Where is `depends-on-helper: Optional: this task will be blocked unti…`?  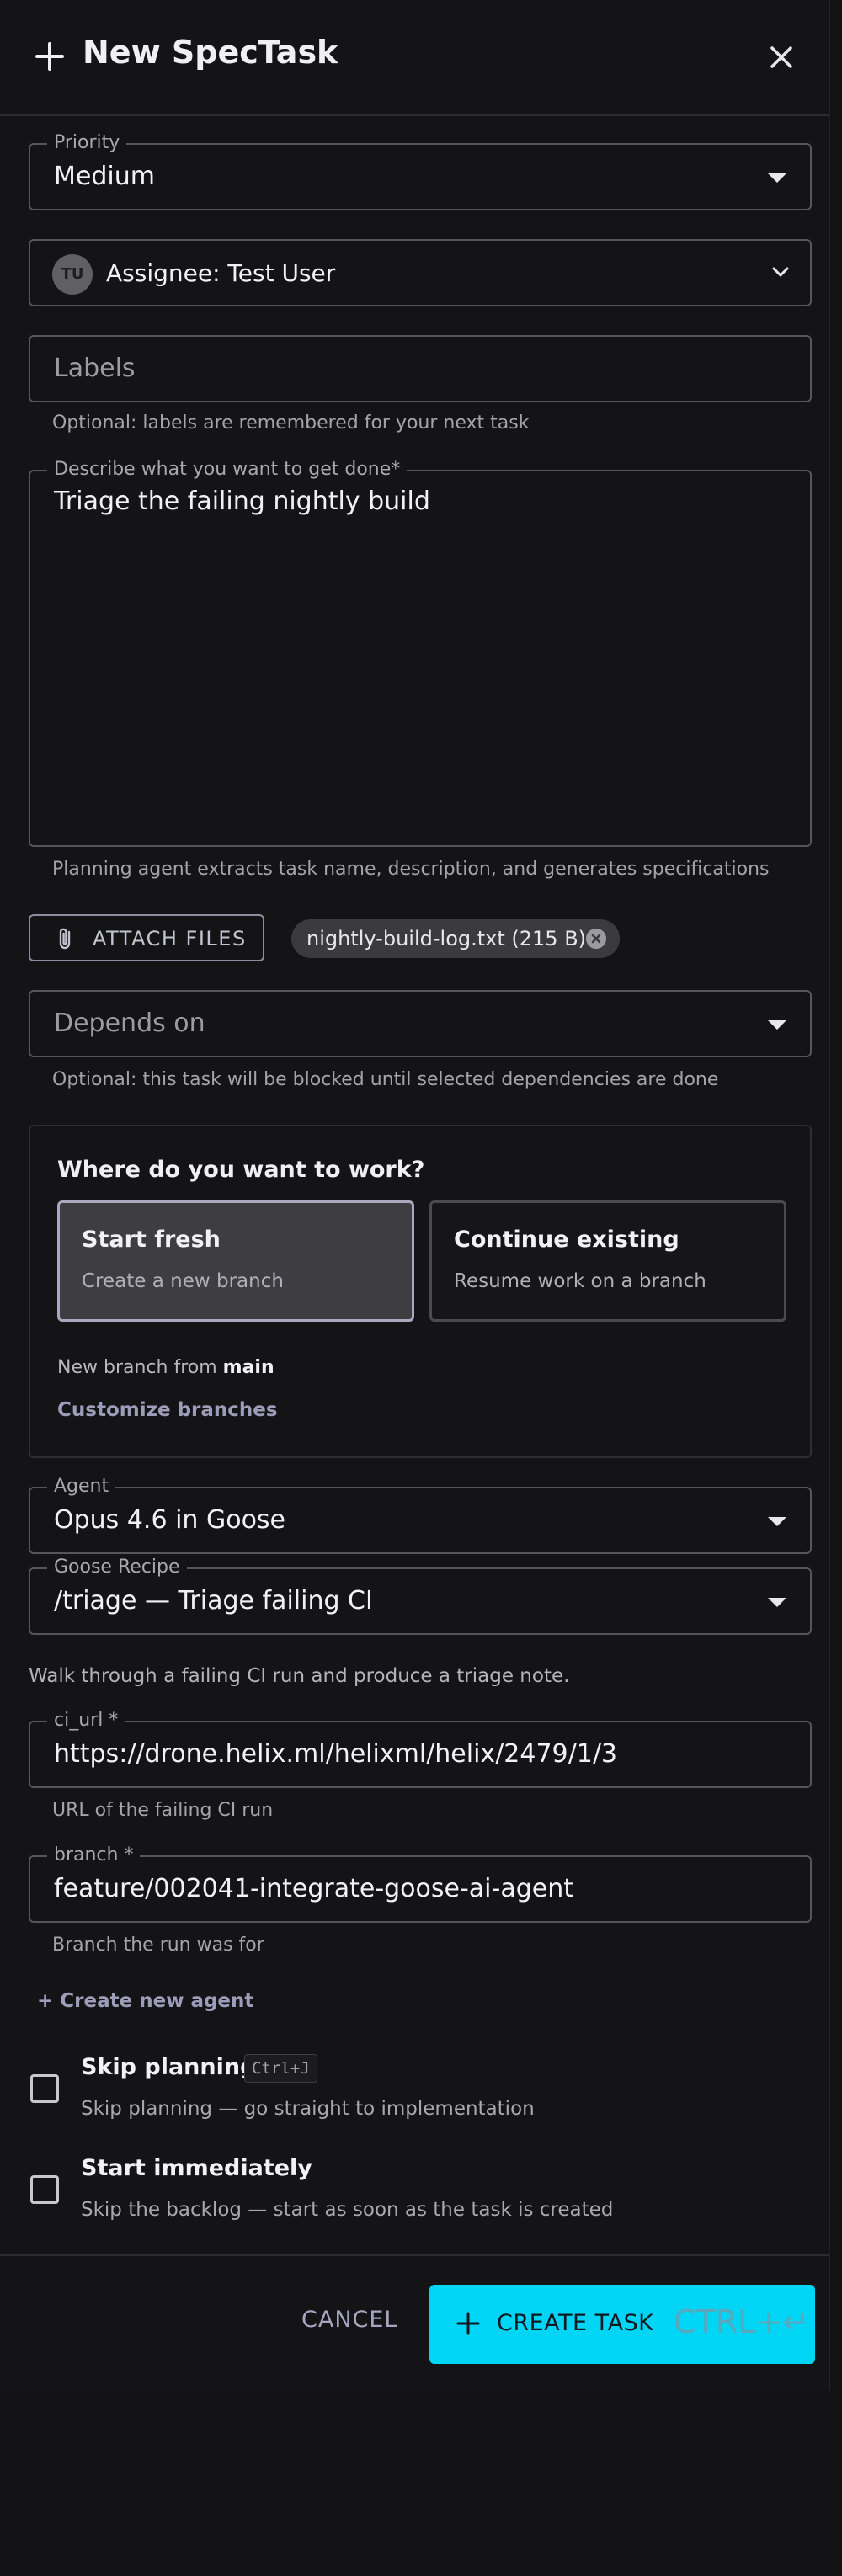
depends-on-helper: Optional: this task will be blocked unti… is located at coordinates (385, 1079).